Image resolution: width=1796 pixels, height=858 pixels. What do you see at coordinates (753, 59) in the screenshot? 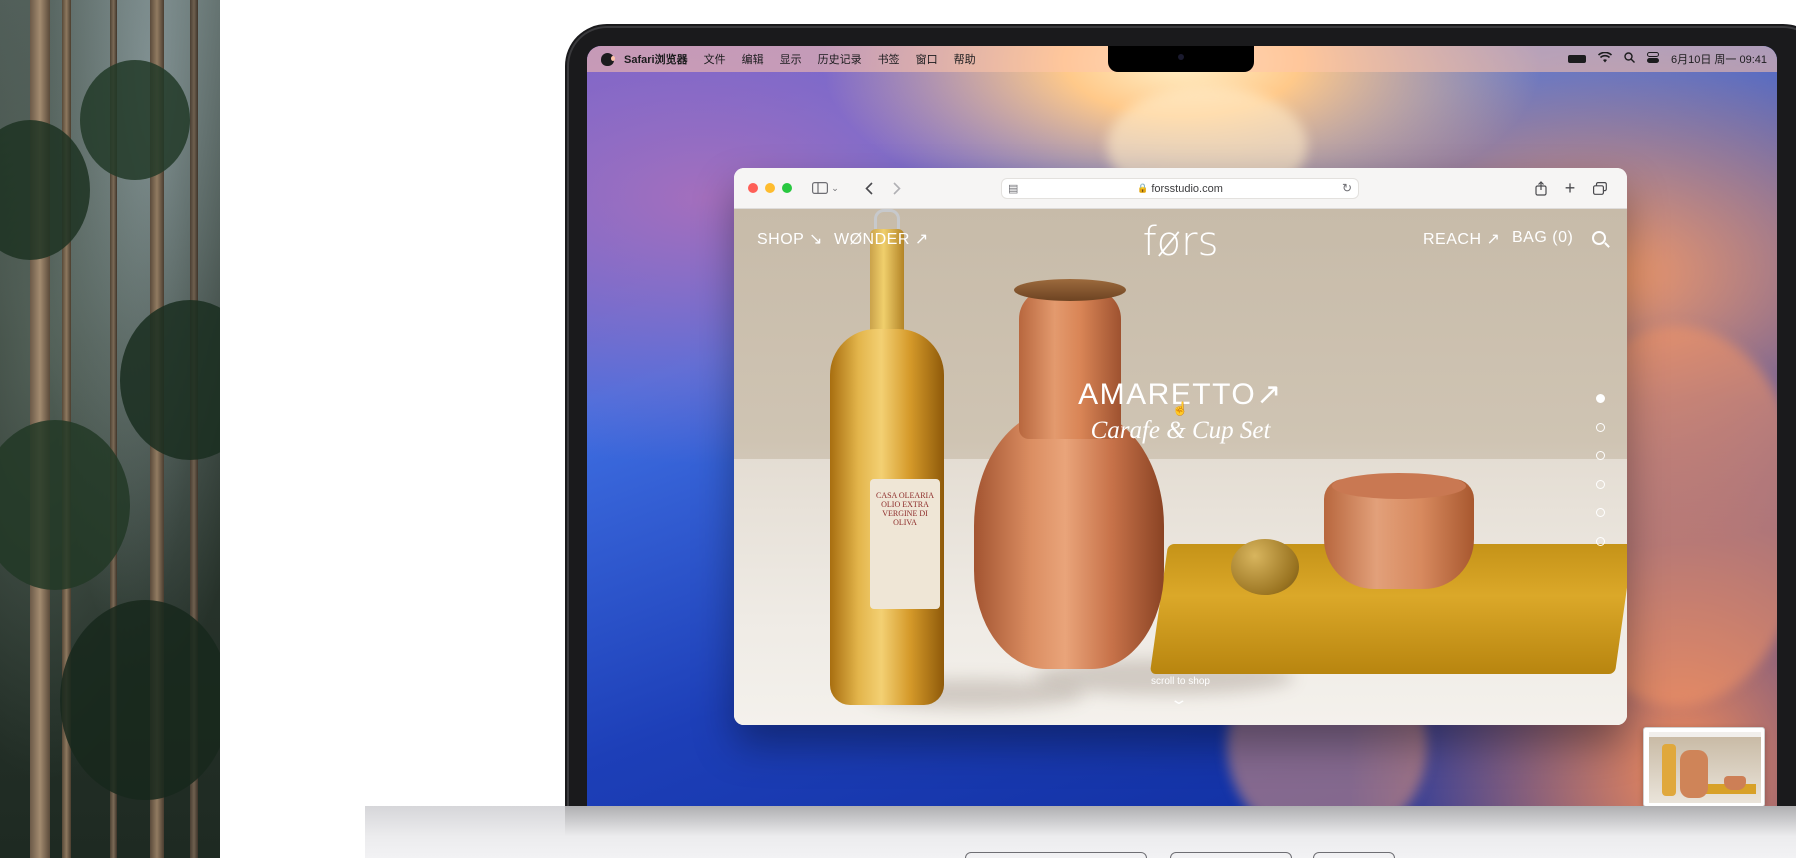
I see `menu-edit: 编辑` at bounding box center [753, 59].